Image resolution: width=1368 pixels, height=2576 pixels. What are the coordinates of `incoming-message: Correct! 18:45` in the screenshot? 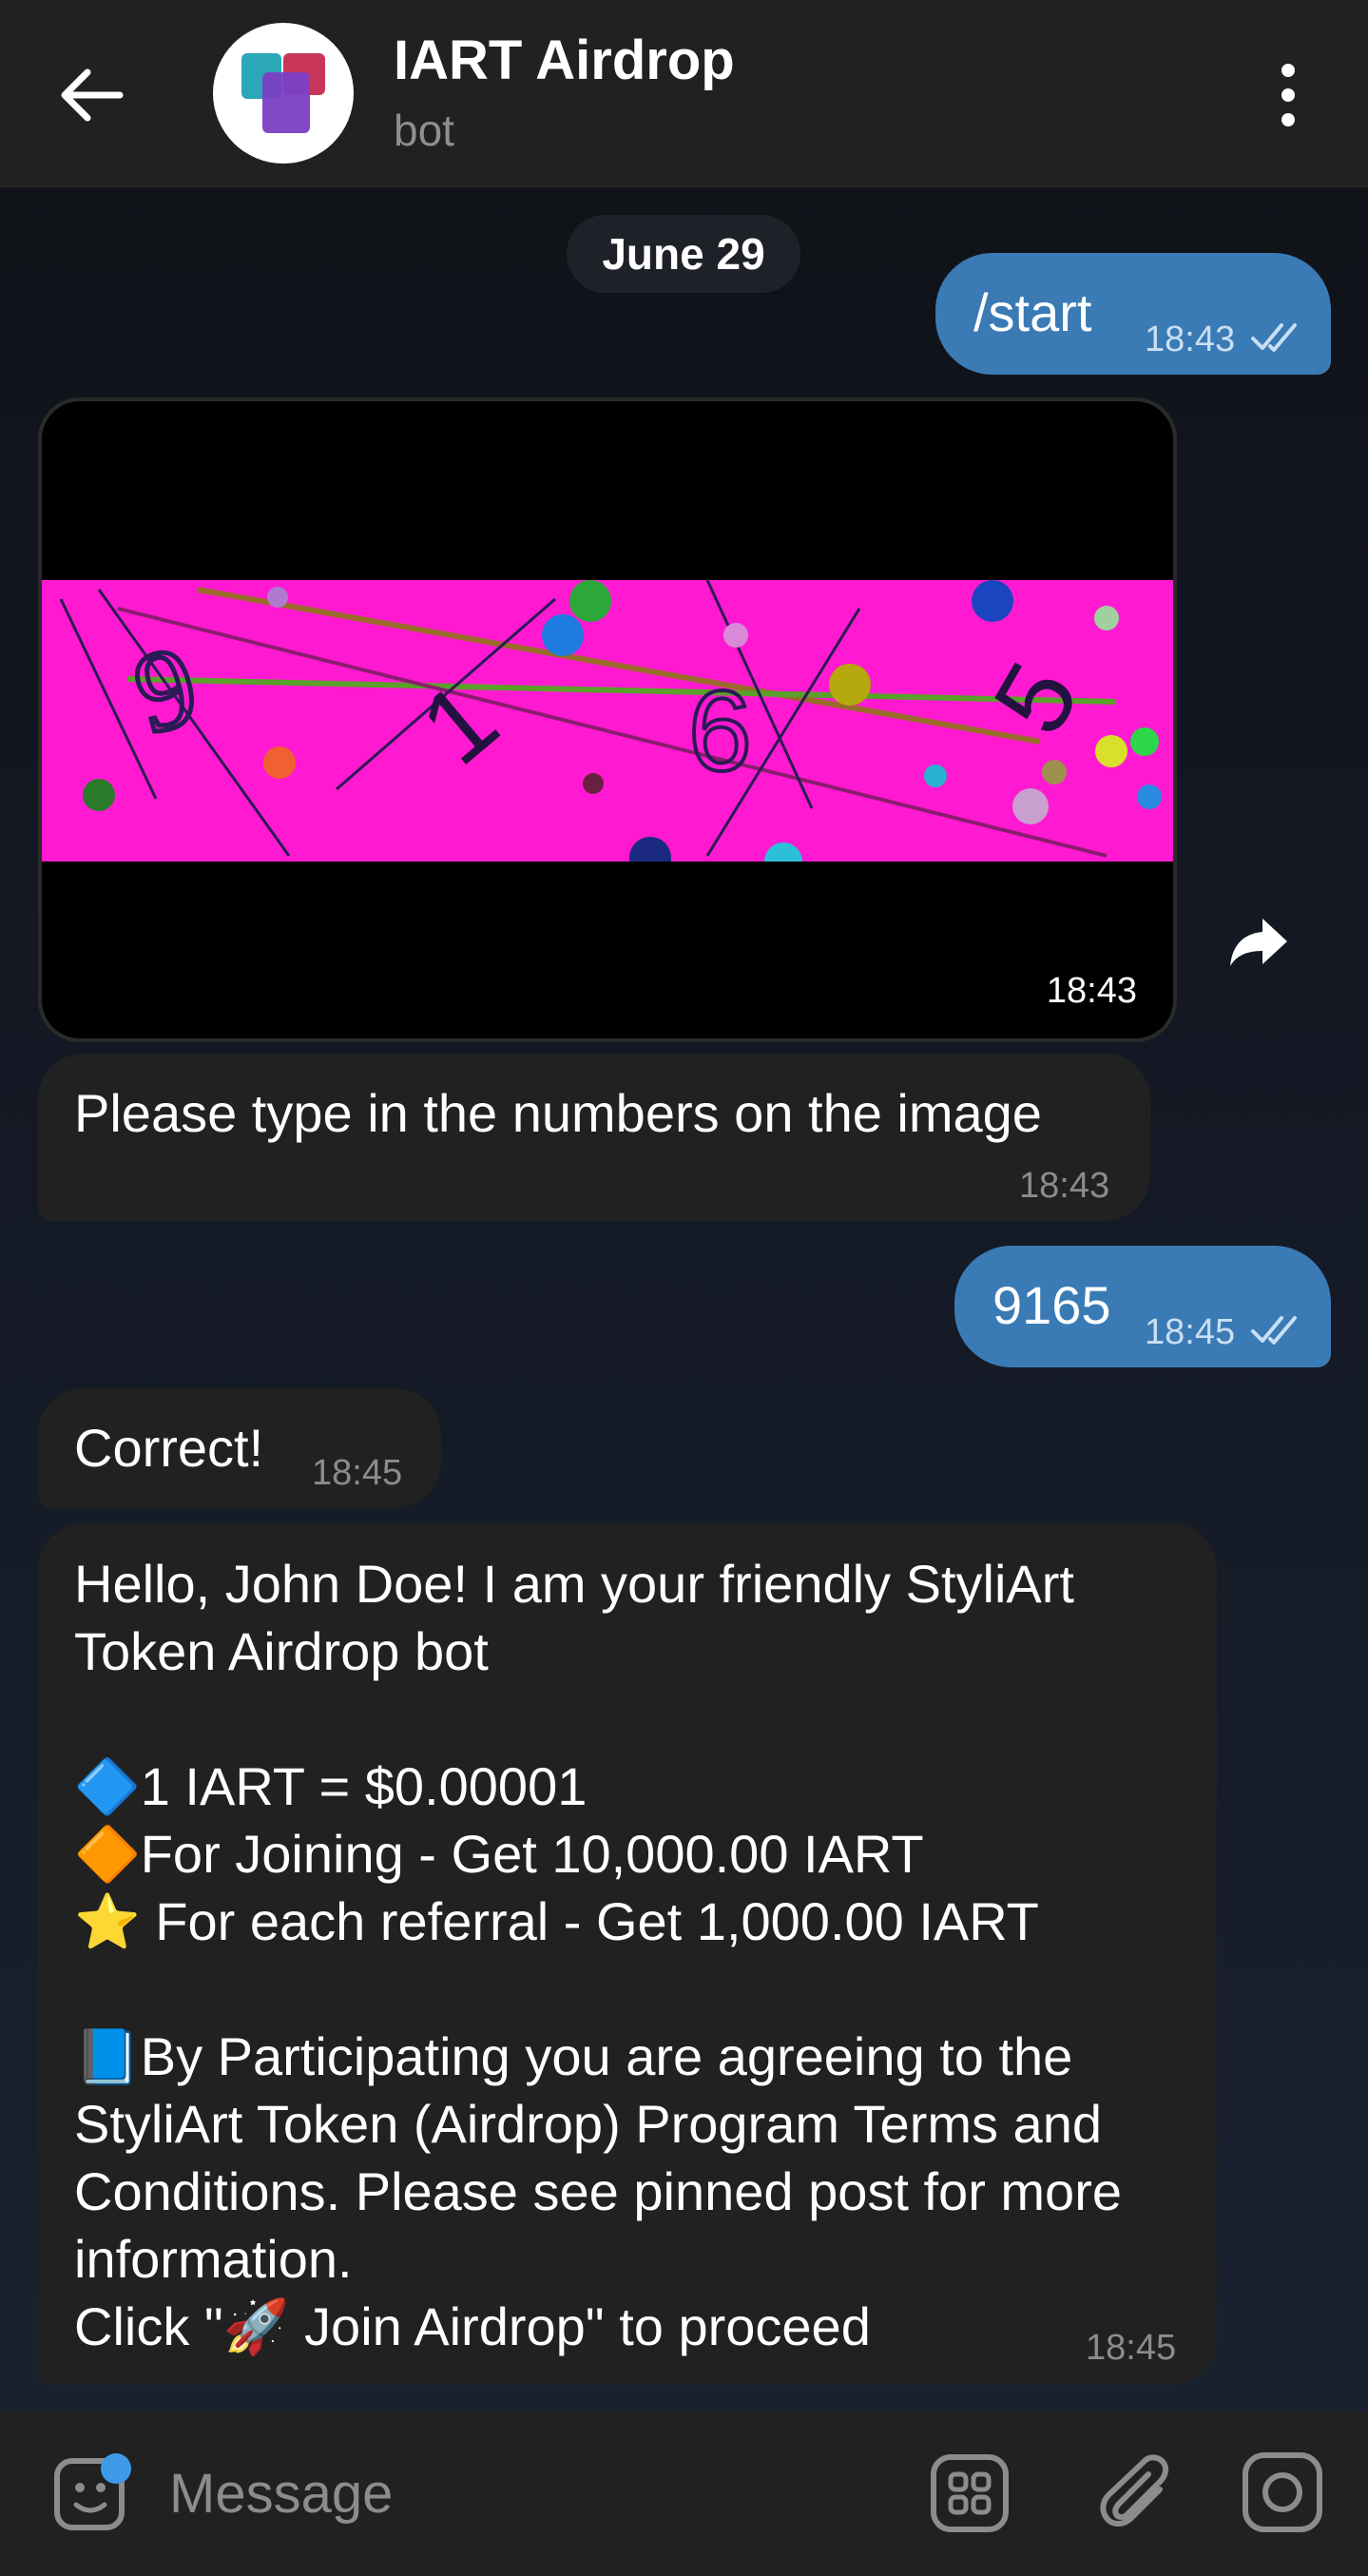 It's located at (239, 1448).